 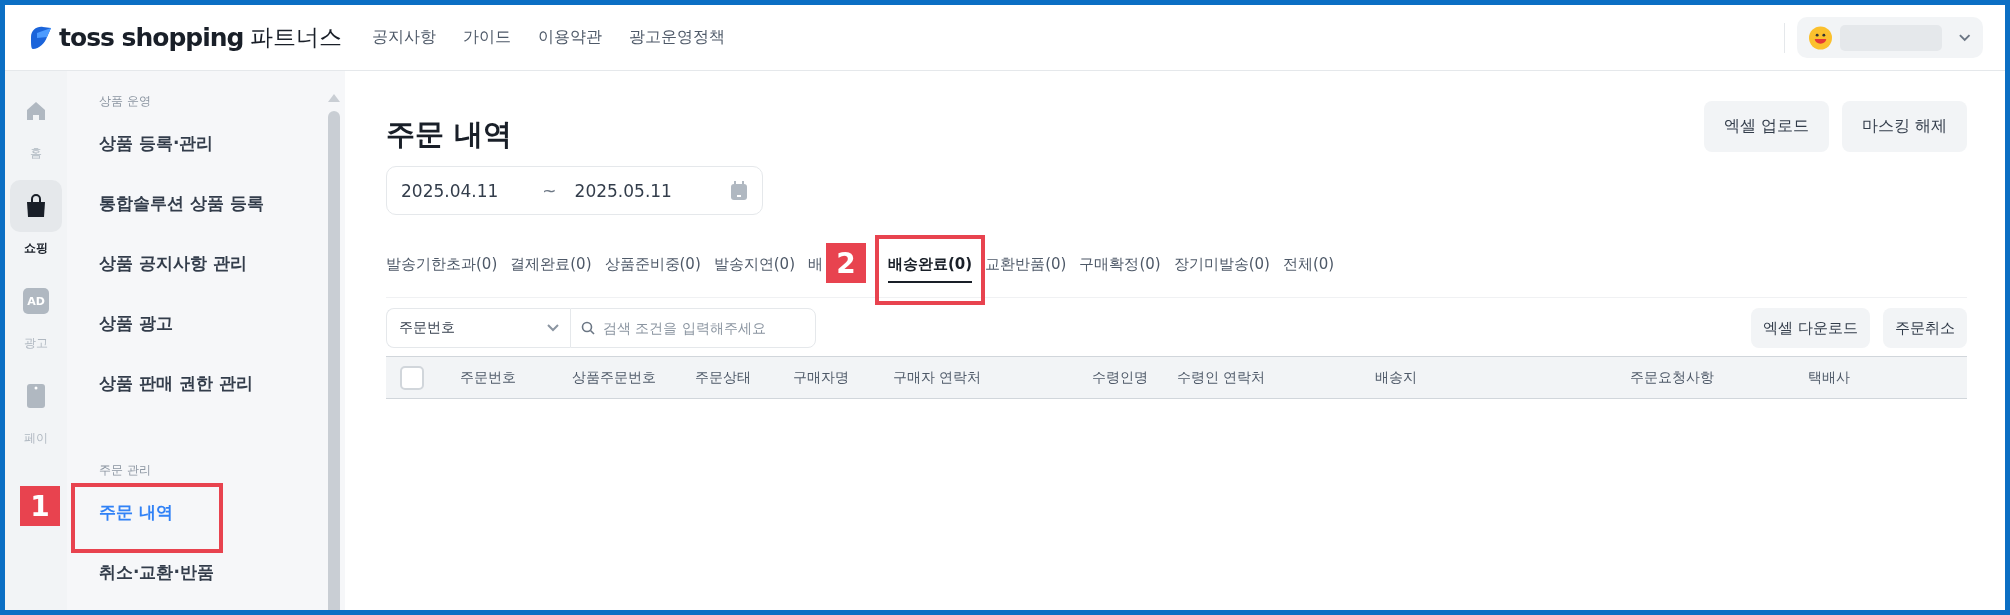 What do you see at coordinates (1810, 328) in the screenshot?
I see `table-action-button: 엑셀 다운로드` at bounding box center [1810, 328].